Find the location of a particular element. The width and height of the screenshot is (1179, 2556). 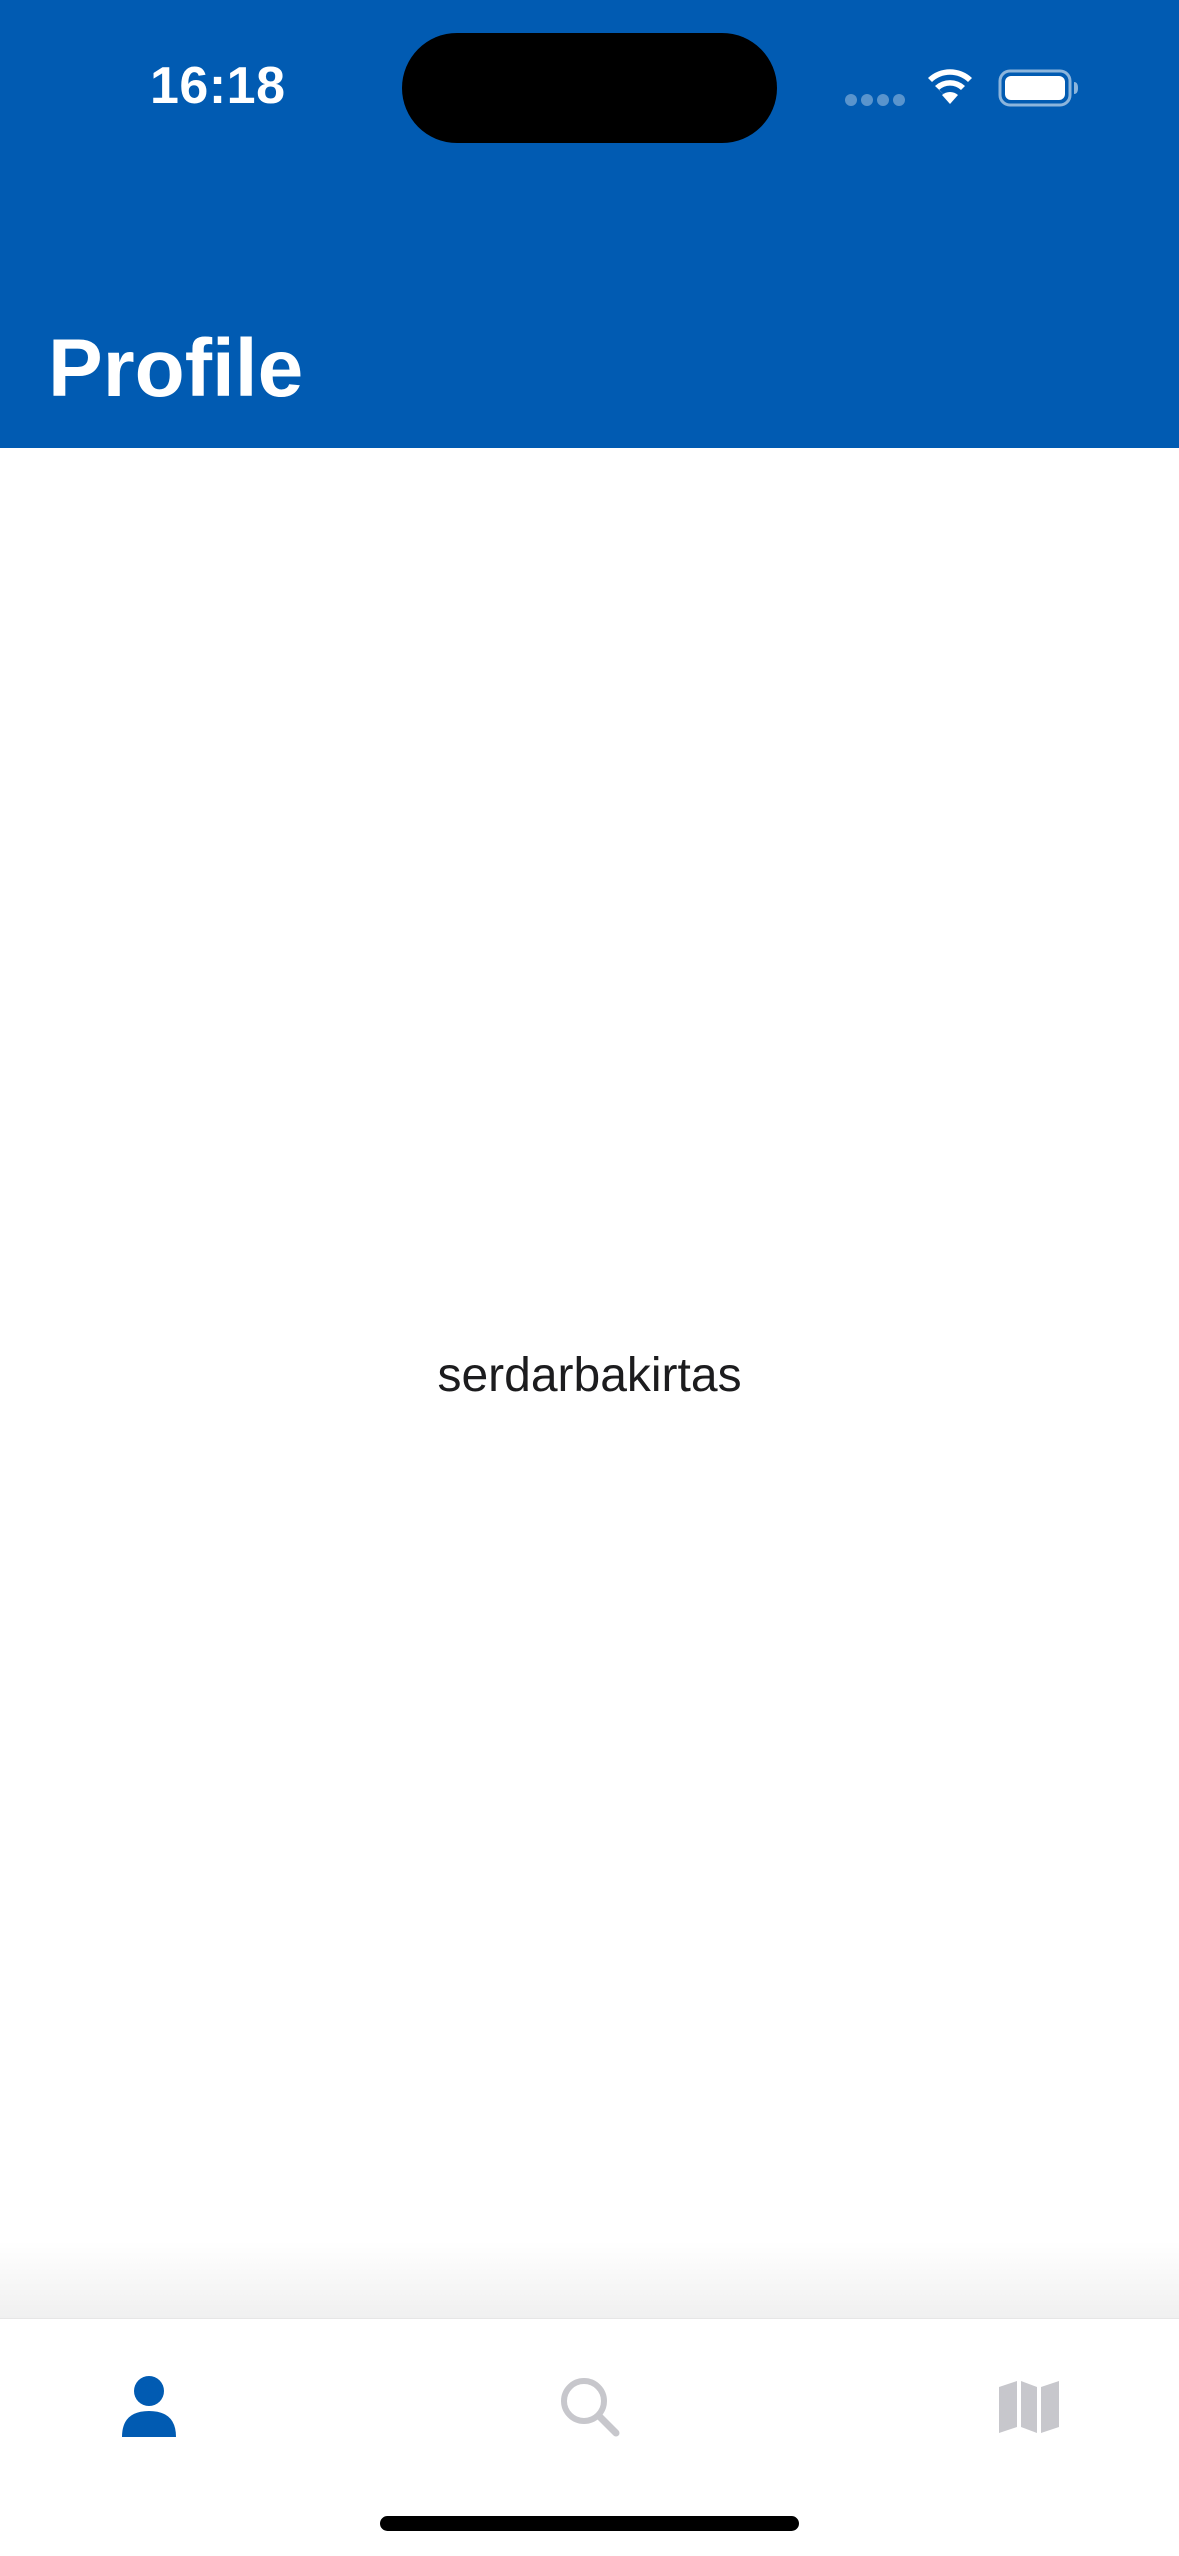

home-indicator is located at coordinates (589, 2523).